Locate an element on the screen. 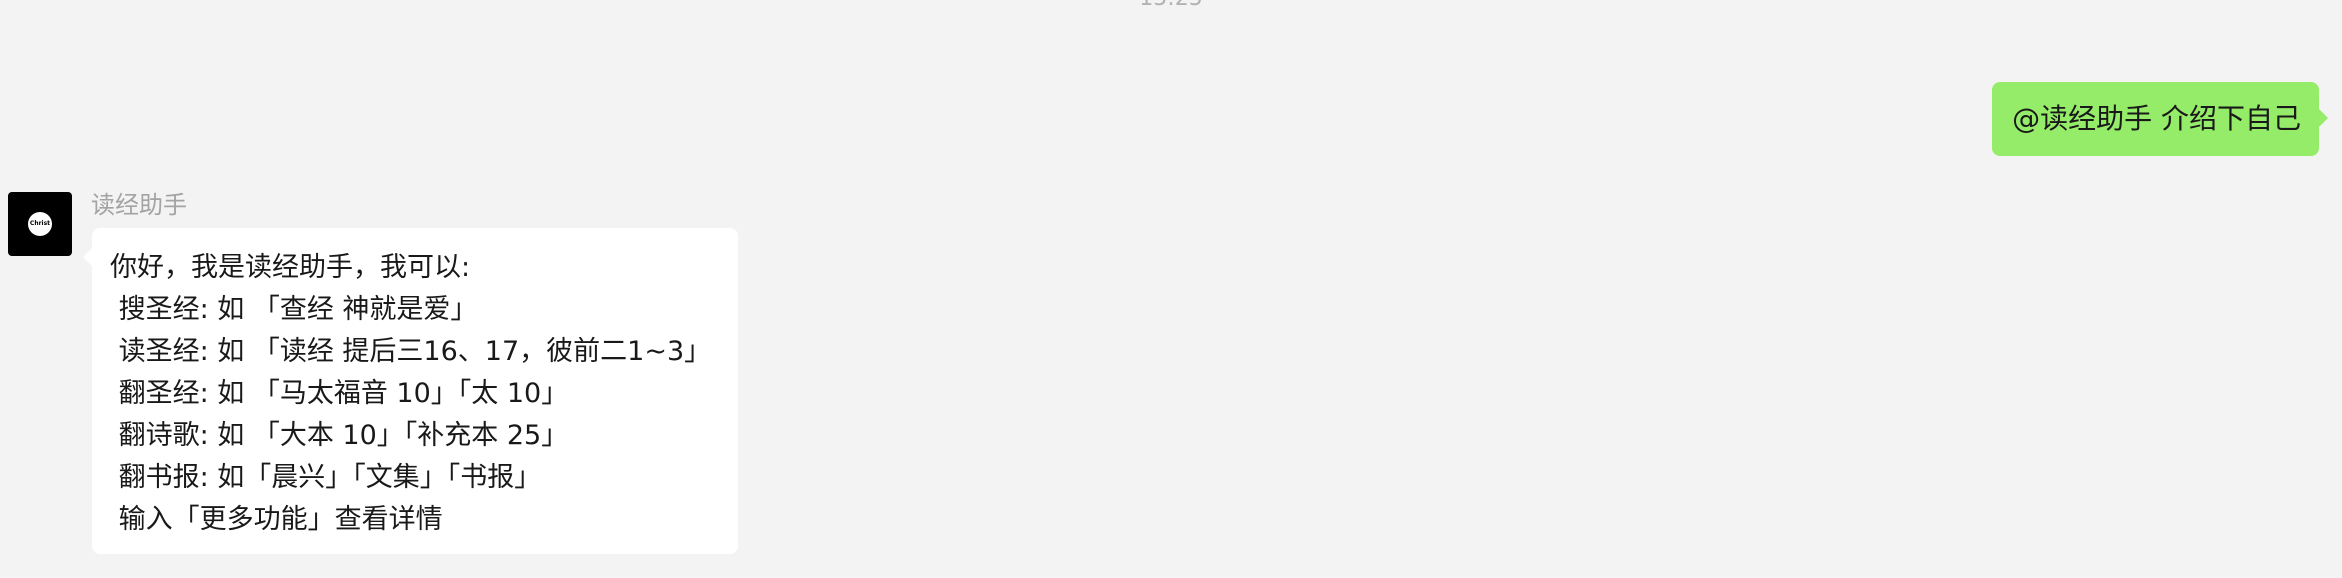 The height and width of the screenshot is (578, 2342). avatar-logo-icon: Christ is located at coordinates (40, 224).